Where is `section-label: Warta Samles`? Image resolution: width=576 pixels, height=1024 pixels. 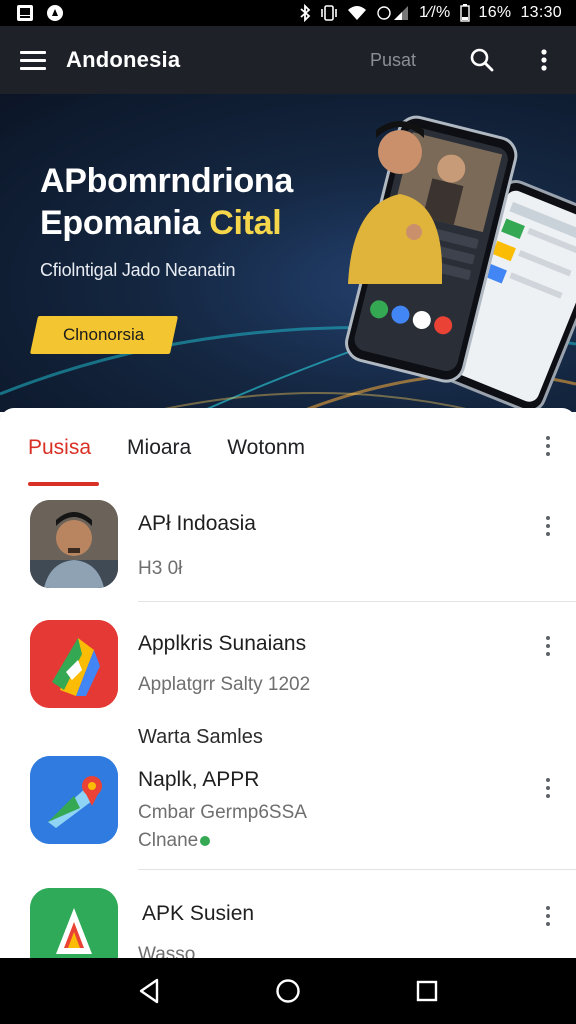 section-label: Warta Samles is located at coordinates (200, 737).